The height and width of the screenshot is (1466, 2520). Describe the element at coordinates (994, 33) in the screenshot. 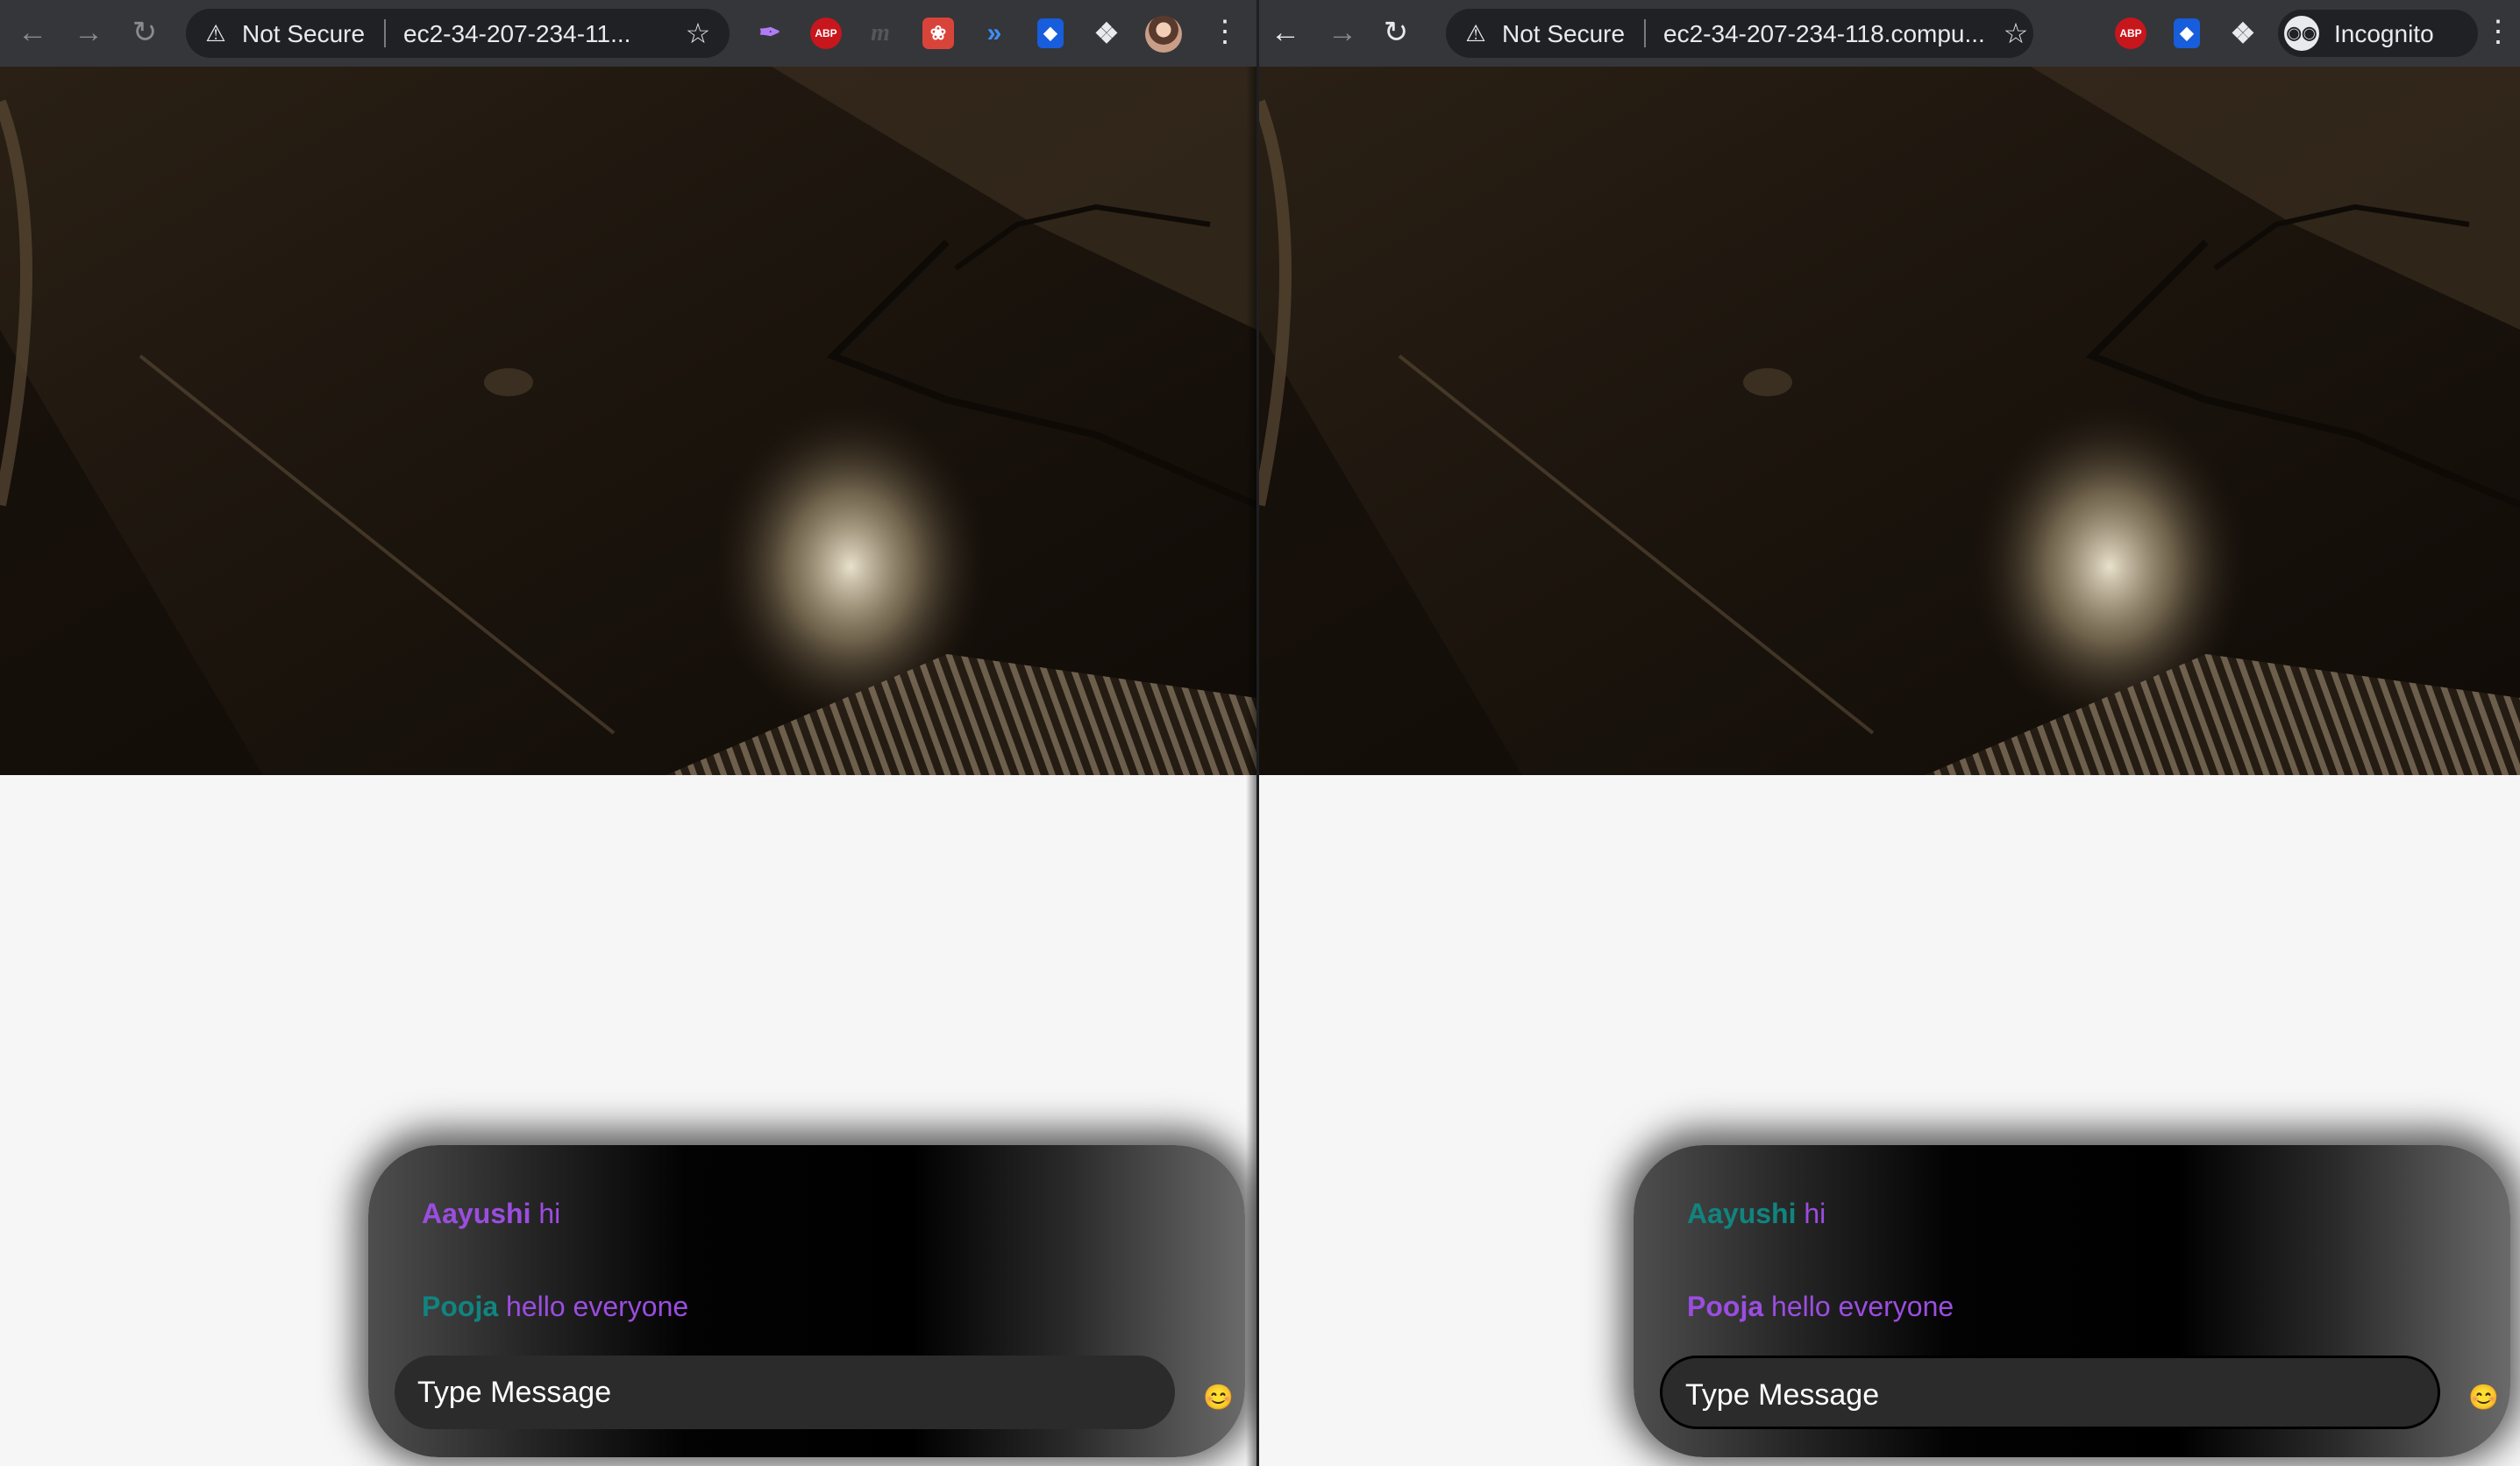

I see `chevrons-extension-icon: »` at that location.